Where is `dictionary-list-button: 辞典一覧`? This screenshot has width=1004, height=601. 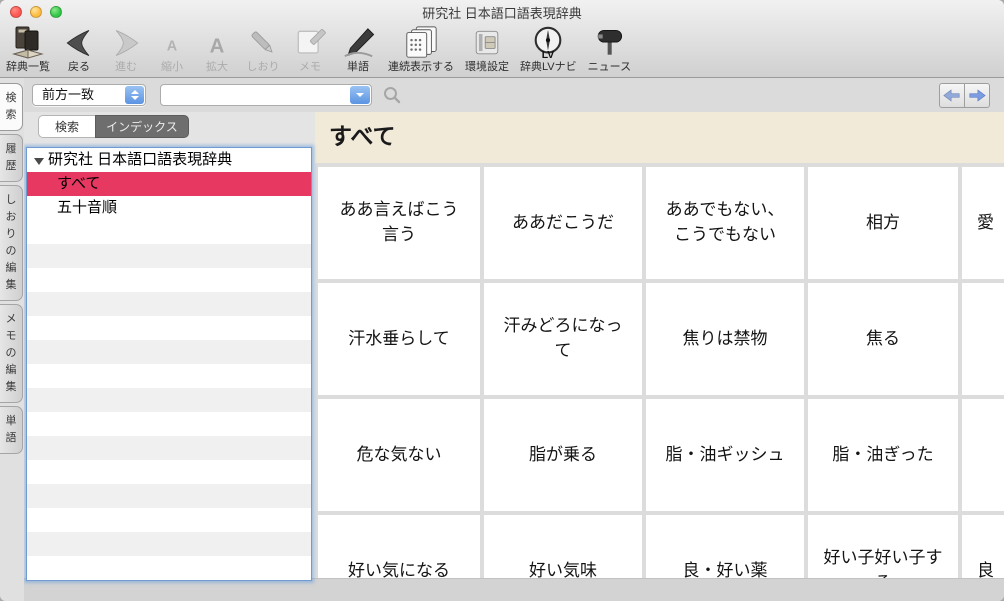
dictionary-list-button: 辞典一覧 is located at coordinates (28, 49).